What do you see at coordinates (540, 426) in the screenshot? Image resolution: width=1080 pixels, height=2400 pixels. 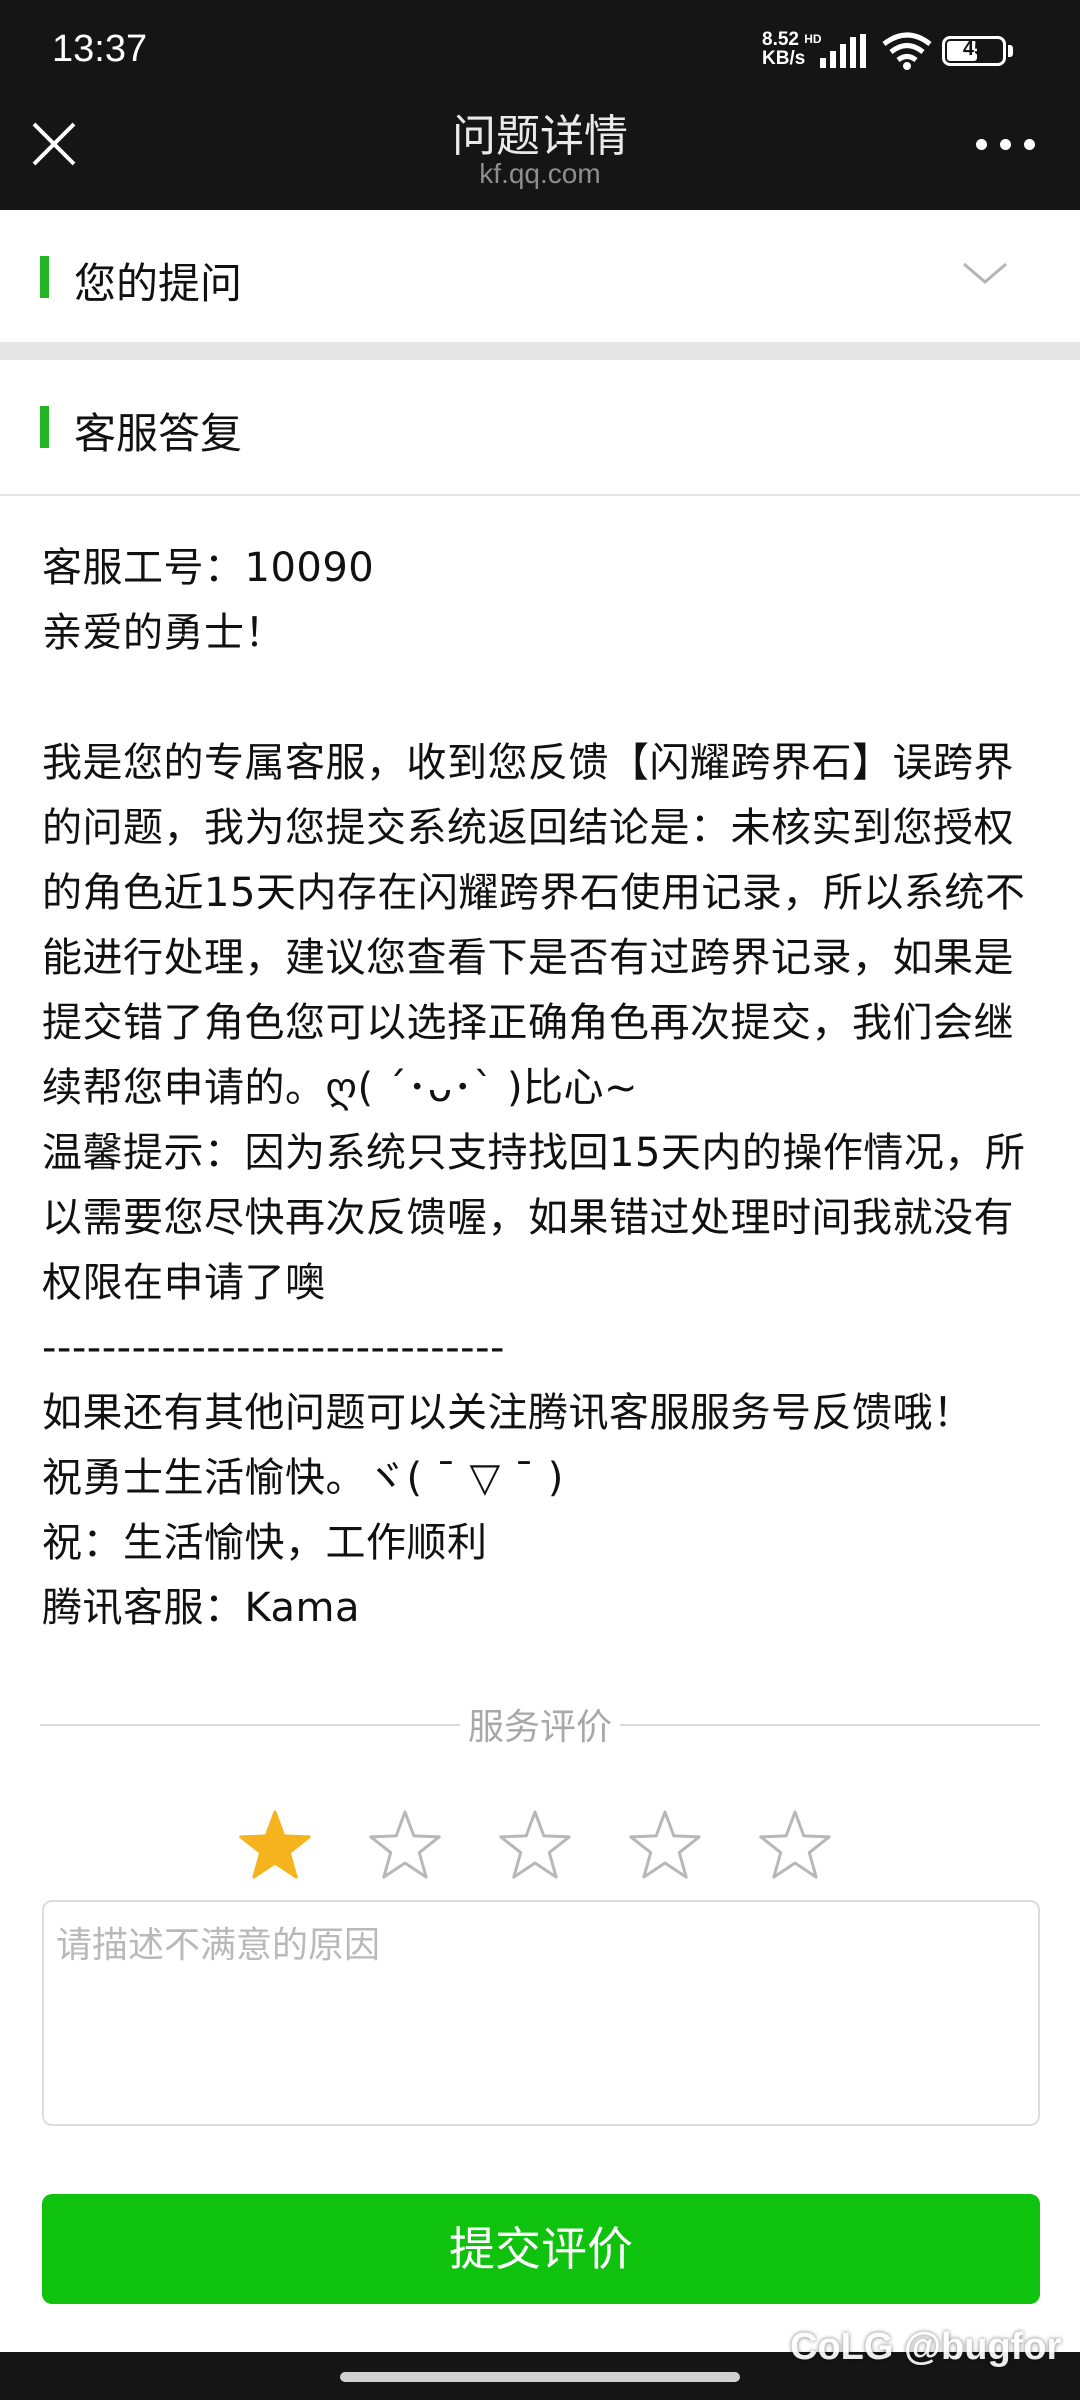 I see `reply-section-header: 客服答复` at bounding box center [540, 426].